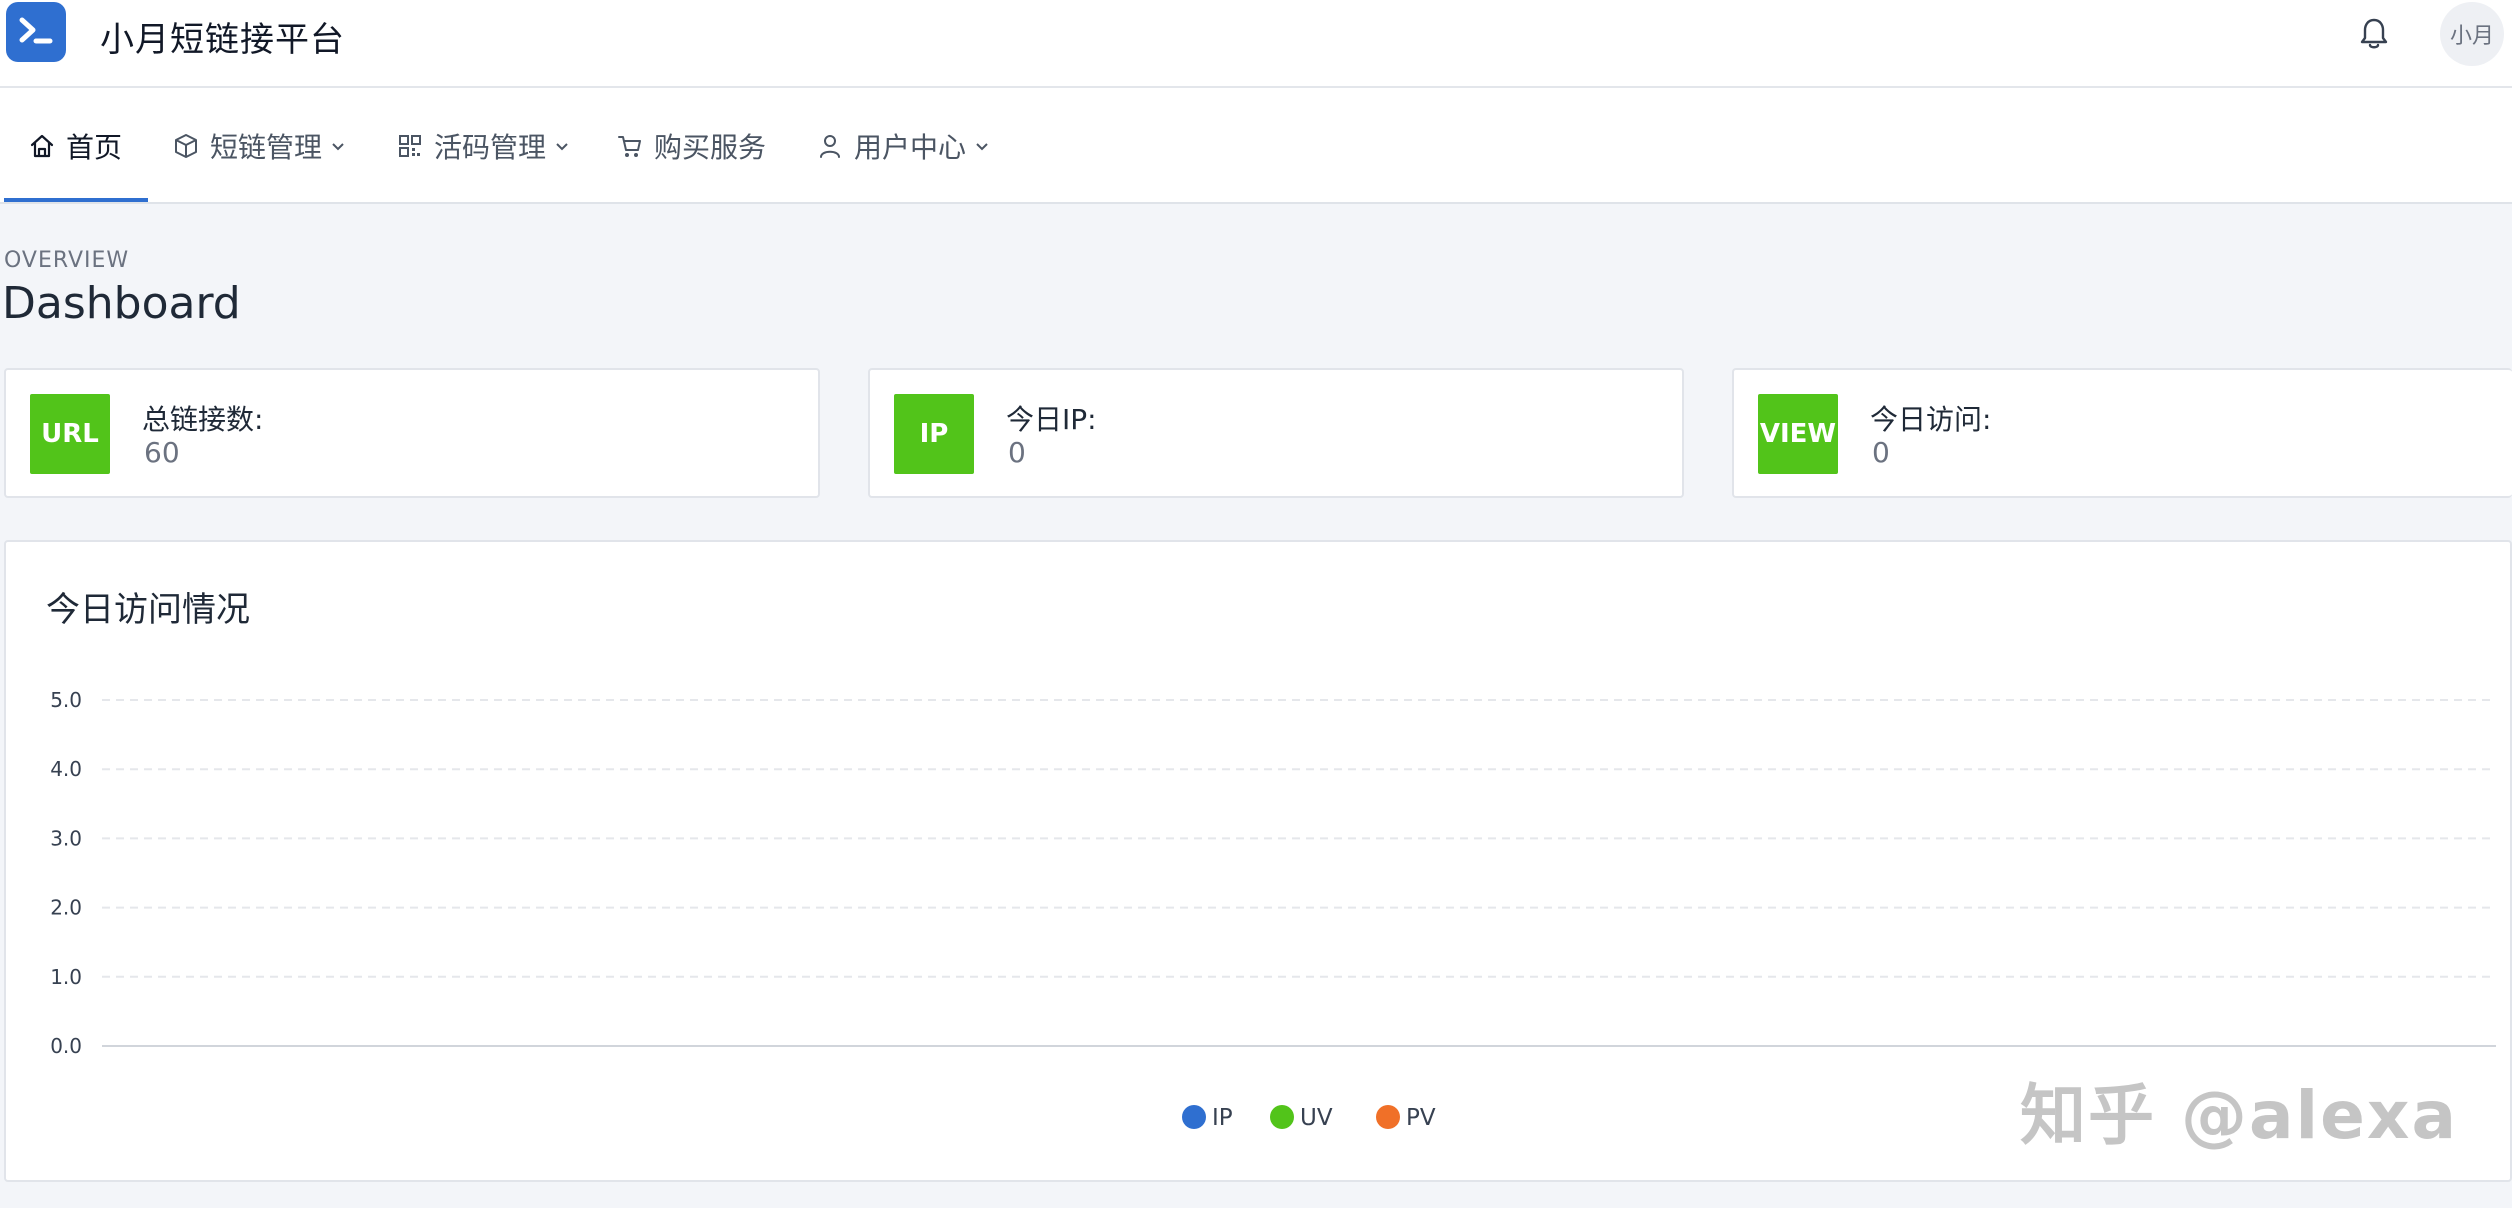 The height and width of the screenshot is (1208, 2512). What do you see at coordinates (934, 434) in the screenshot?
I see `stat-badge: IP` at bounding box center [934, 434].